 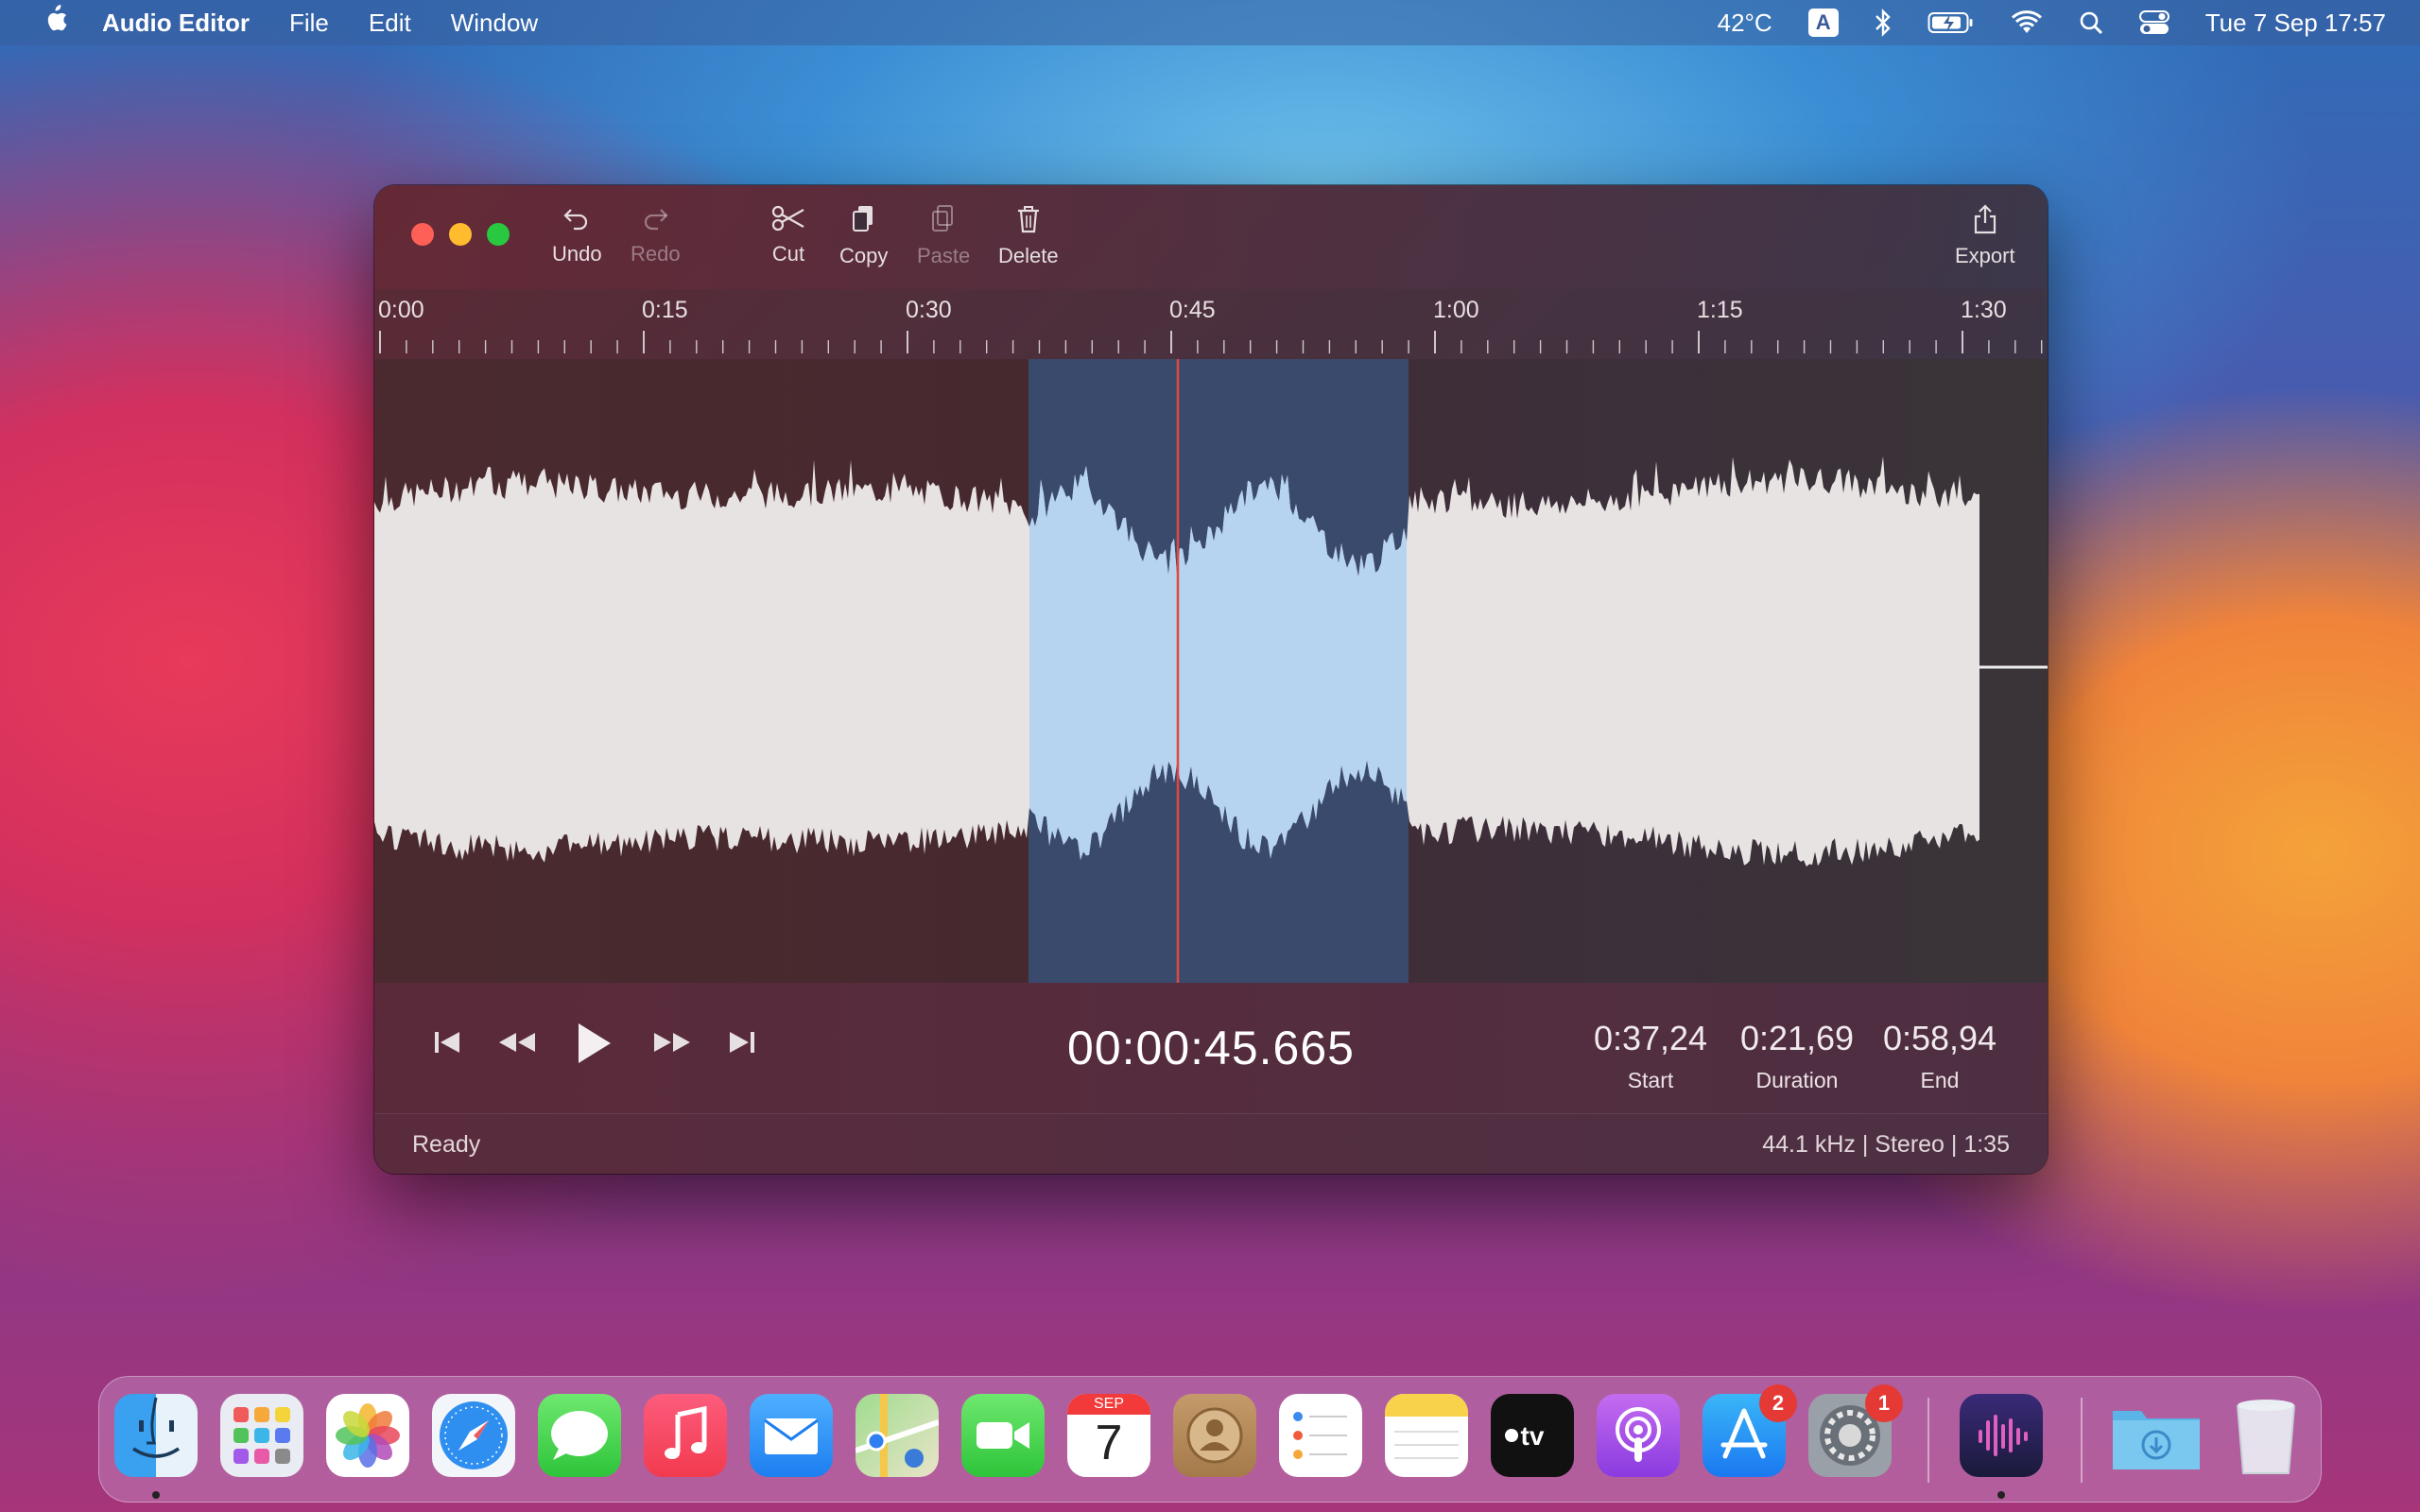 I want to click on dock-trash, so click(x=2266, y=1435).